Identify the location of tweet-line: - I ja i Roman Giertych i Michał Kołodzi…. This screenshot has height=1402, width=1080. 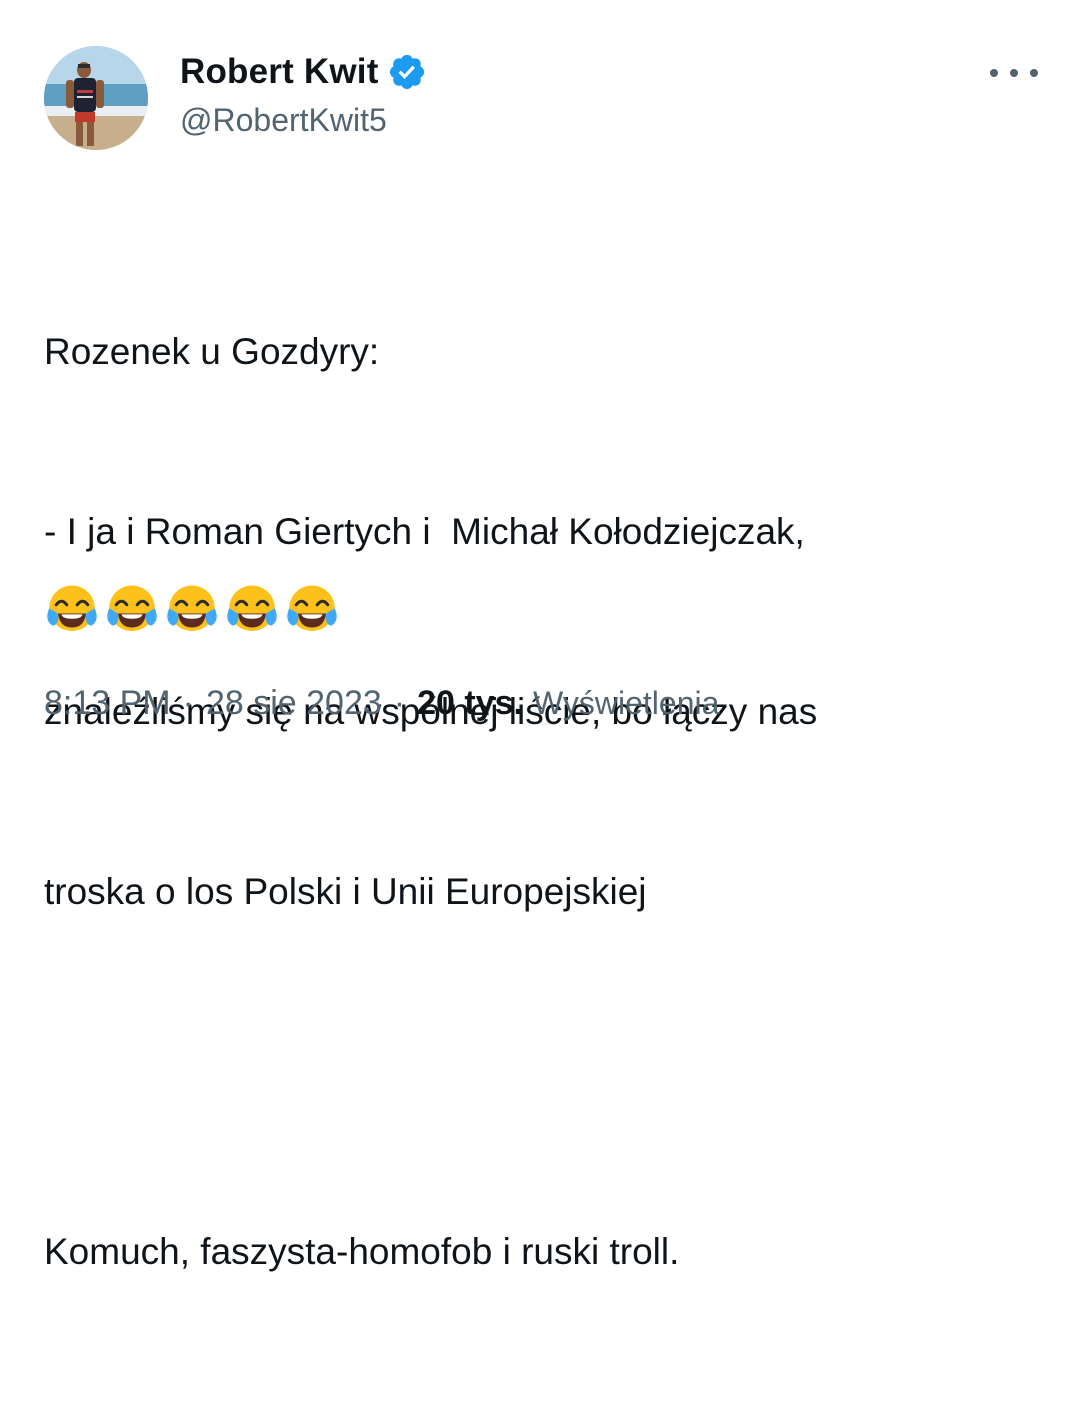
(424, 531).